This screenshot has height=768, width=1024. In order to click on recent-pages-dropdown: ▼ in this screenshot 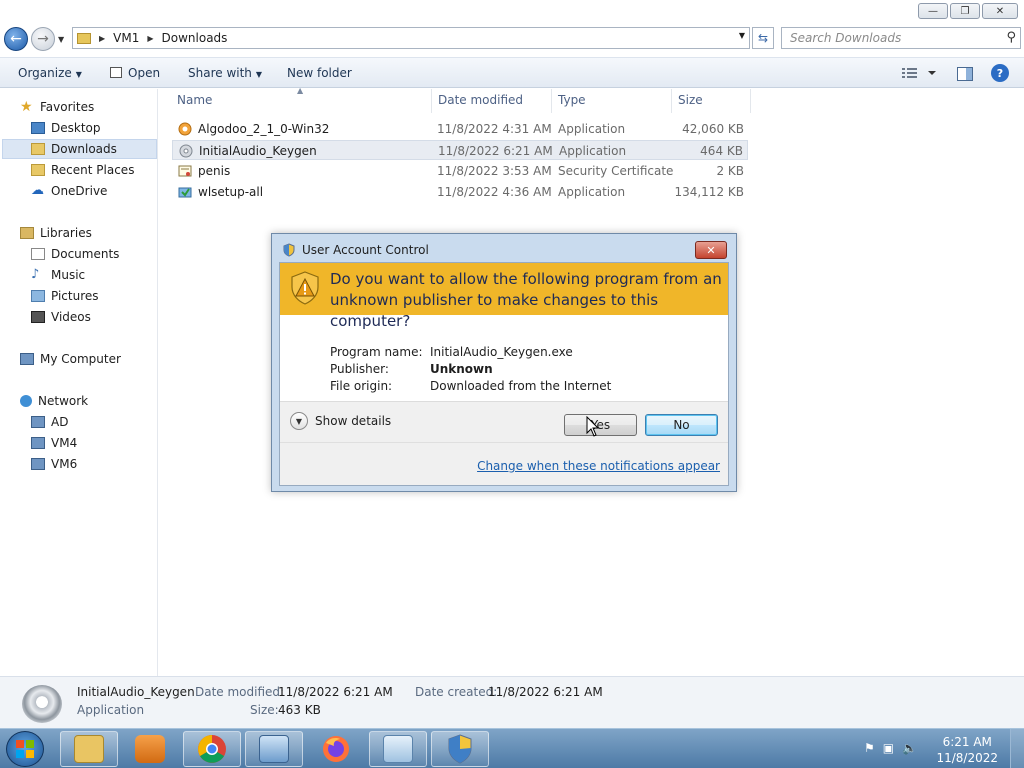, I will do `click(61, 39)`.